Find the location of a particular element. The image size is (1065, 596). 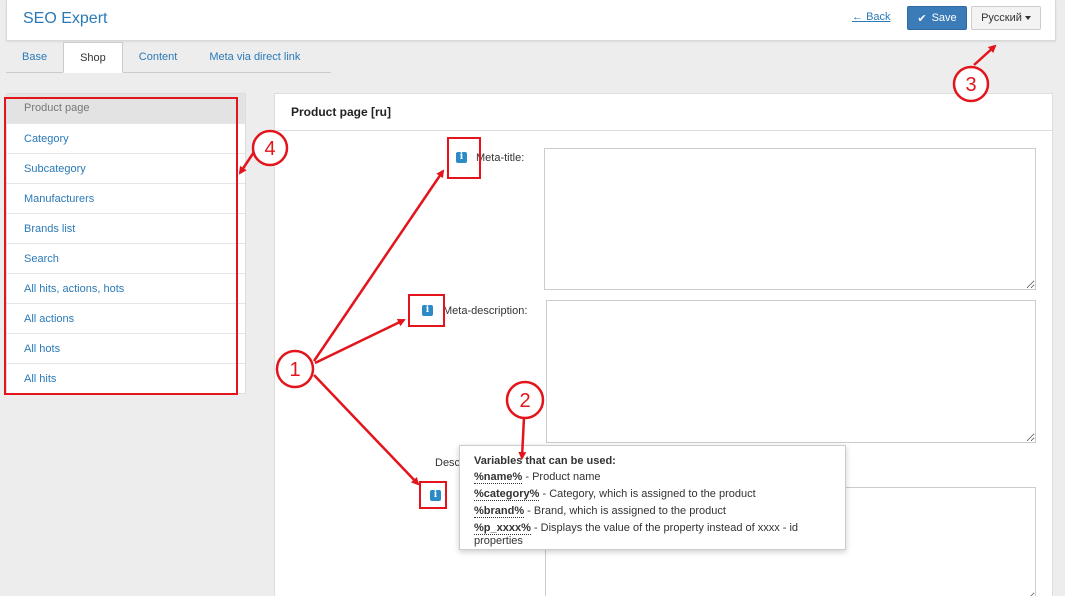

caret-down-icon is located at coordinates (1027, 18).